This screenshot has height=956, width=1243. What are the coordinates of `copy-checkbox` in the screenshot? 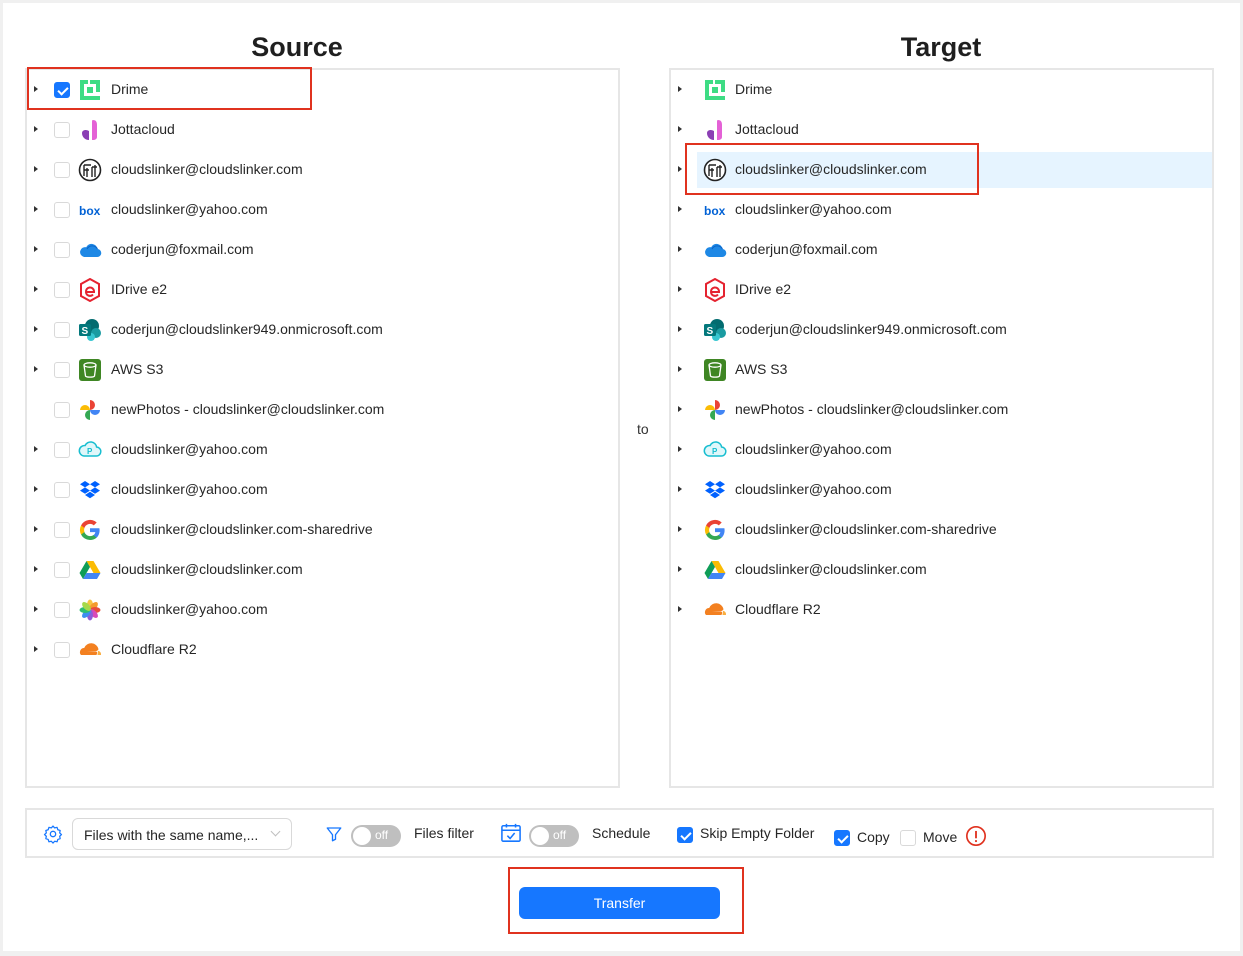 It's located at (842, 838).